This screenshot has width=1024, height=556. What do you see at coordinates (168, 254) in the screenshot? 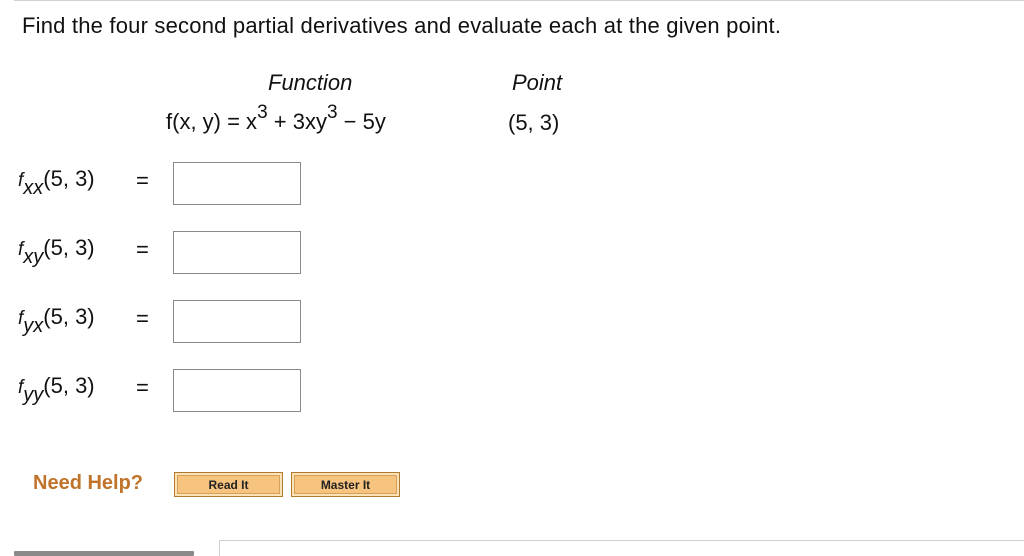
I see `answer-row-fxy: fxy(5, 3) =` at bounding box center [168, 254].